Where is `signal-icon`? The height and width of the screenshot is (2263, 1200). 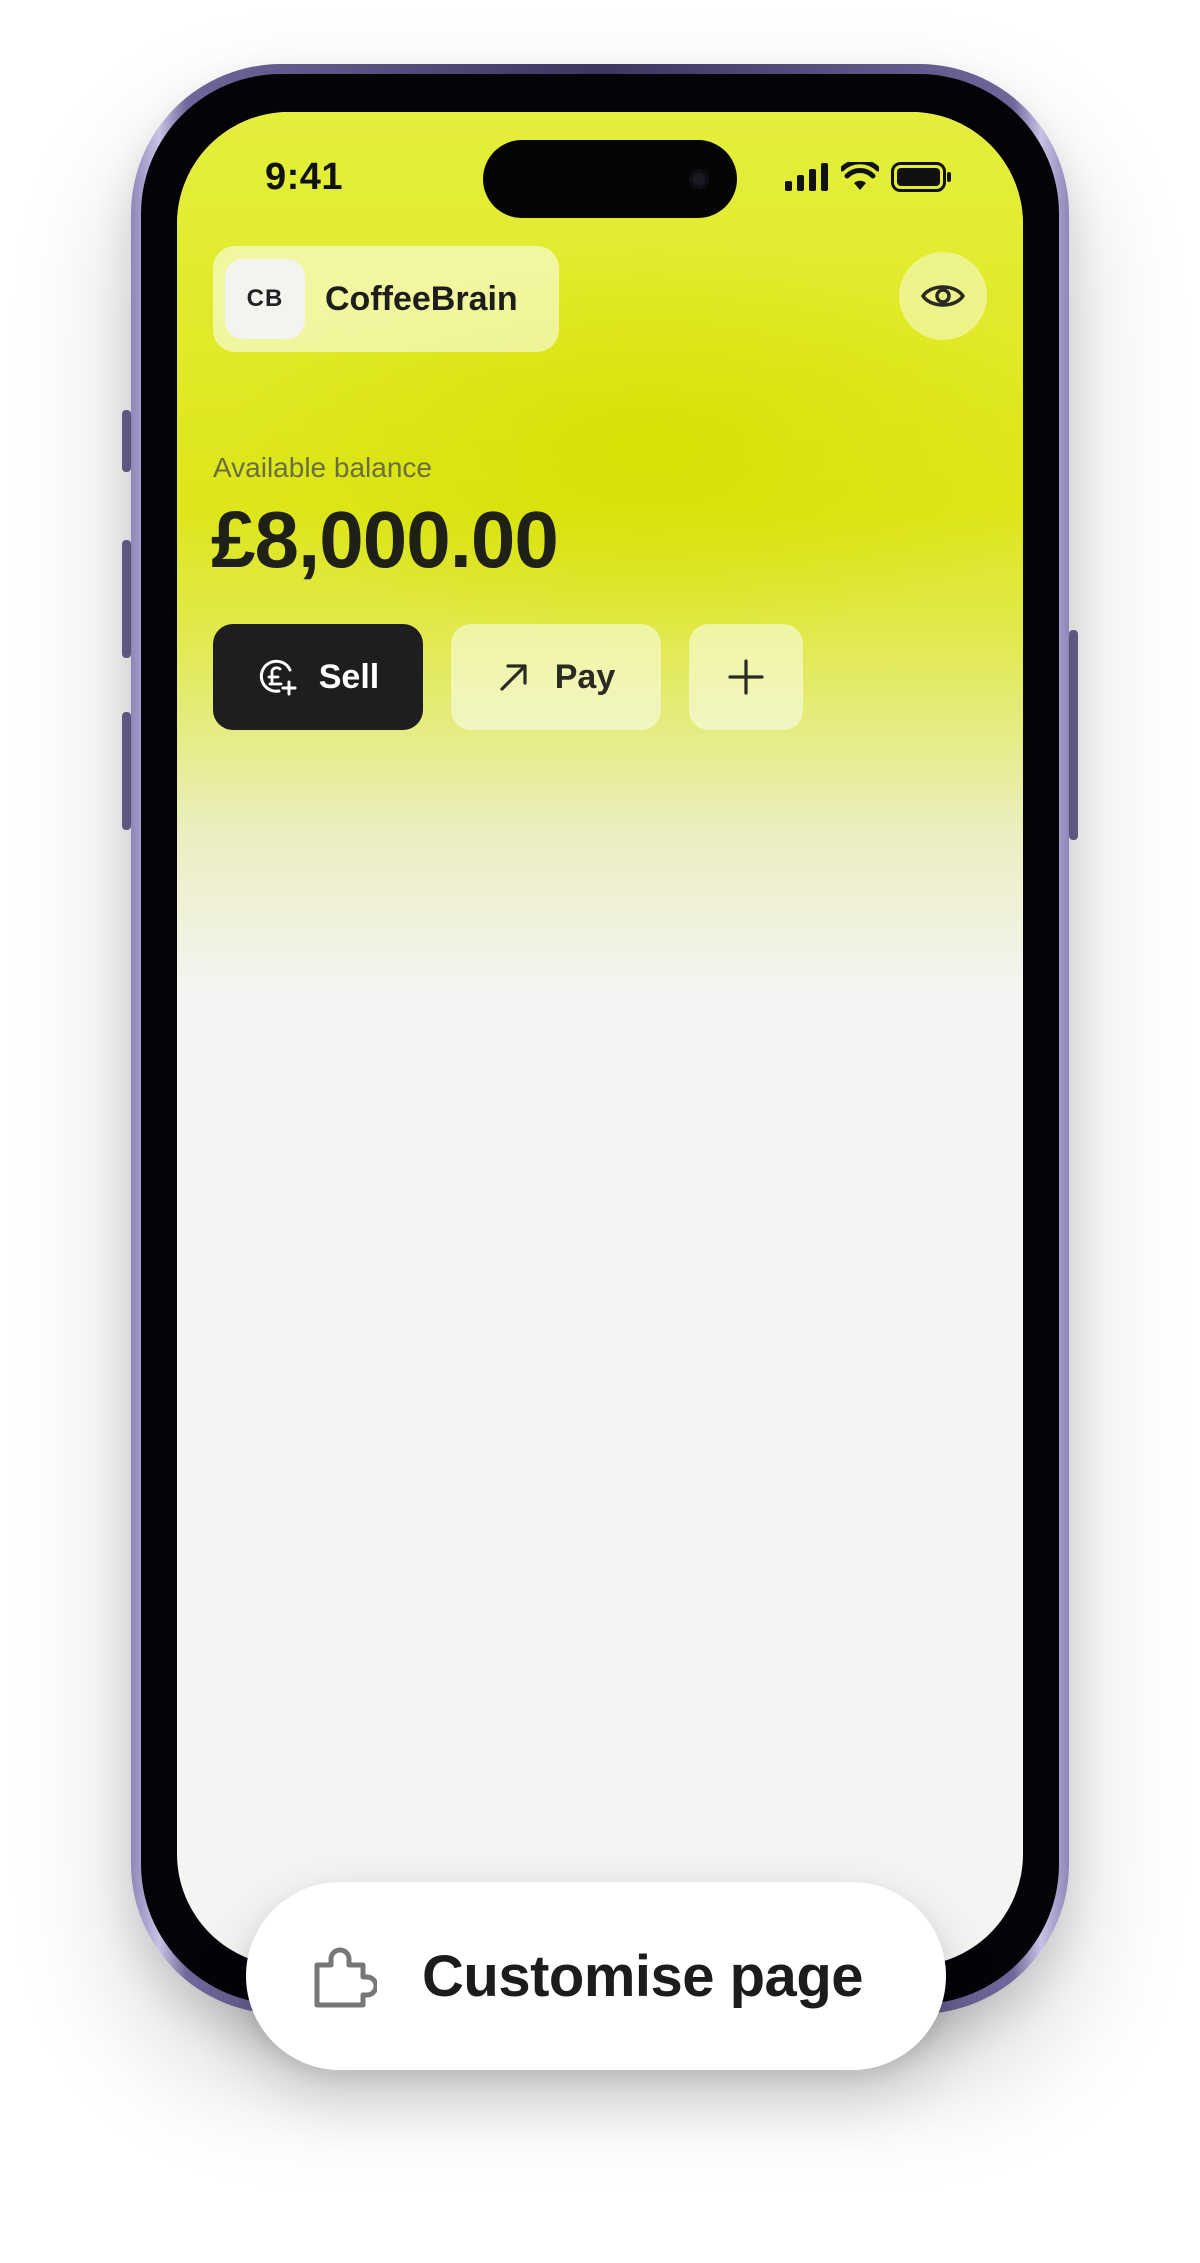 signal-icon is located at coordinates (806, 177).